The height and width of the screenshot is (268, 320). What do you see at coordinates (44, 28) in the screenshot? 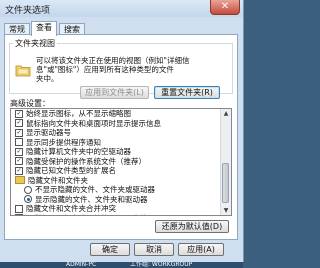
I see `tab-view: 查看` at bounding box center [44, 28].